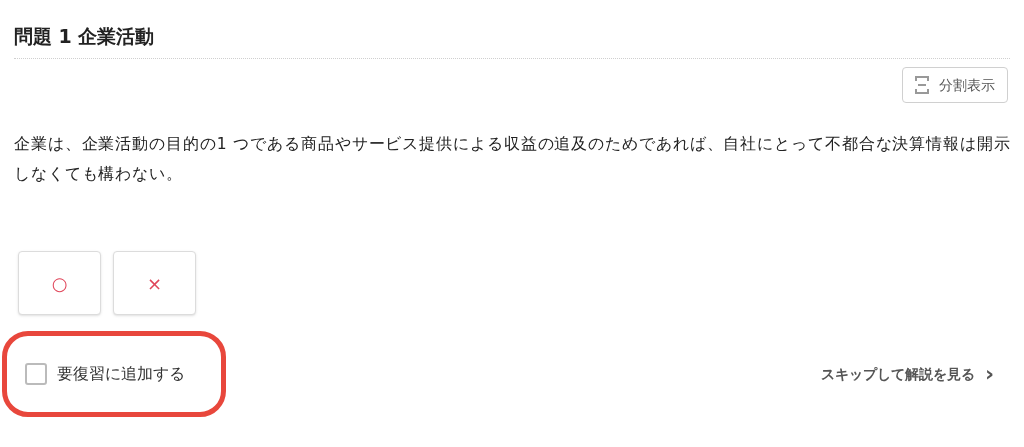  What do you see at coordinates (84, 36) in the screenshot?
I see `question-title: 問題 1 企業活動` at bounding box center [84, 36].